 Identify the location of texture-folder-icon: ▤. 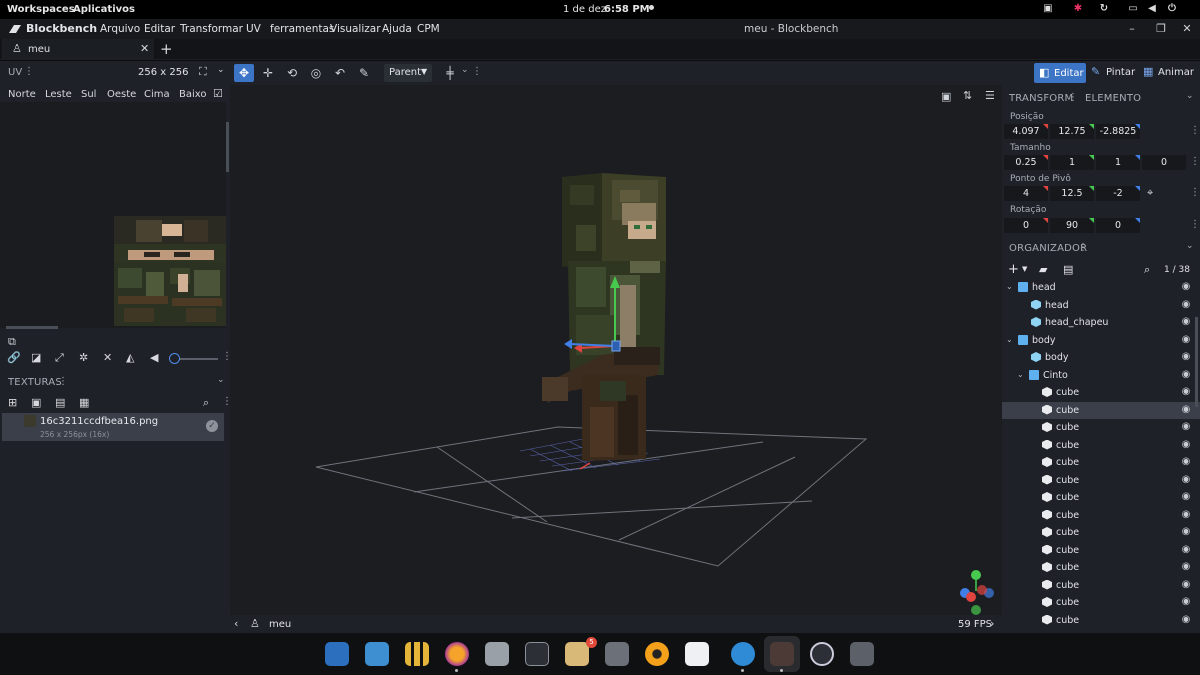
(60, 402).